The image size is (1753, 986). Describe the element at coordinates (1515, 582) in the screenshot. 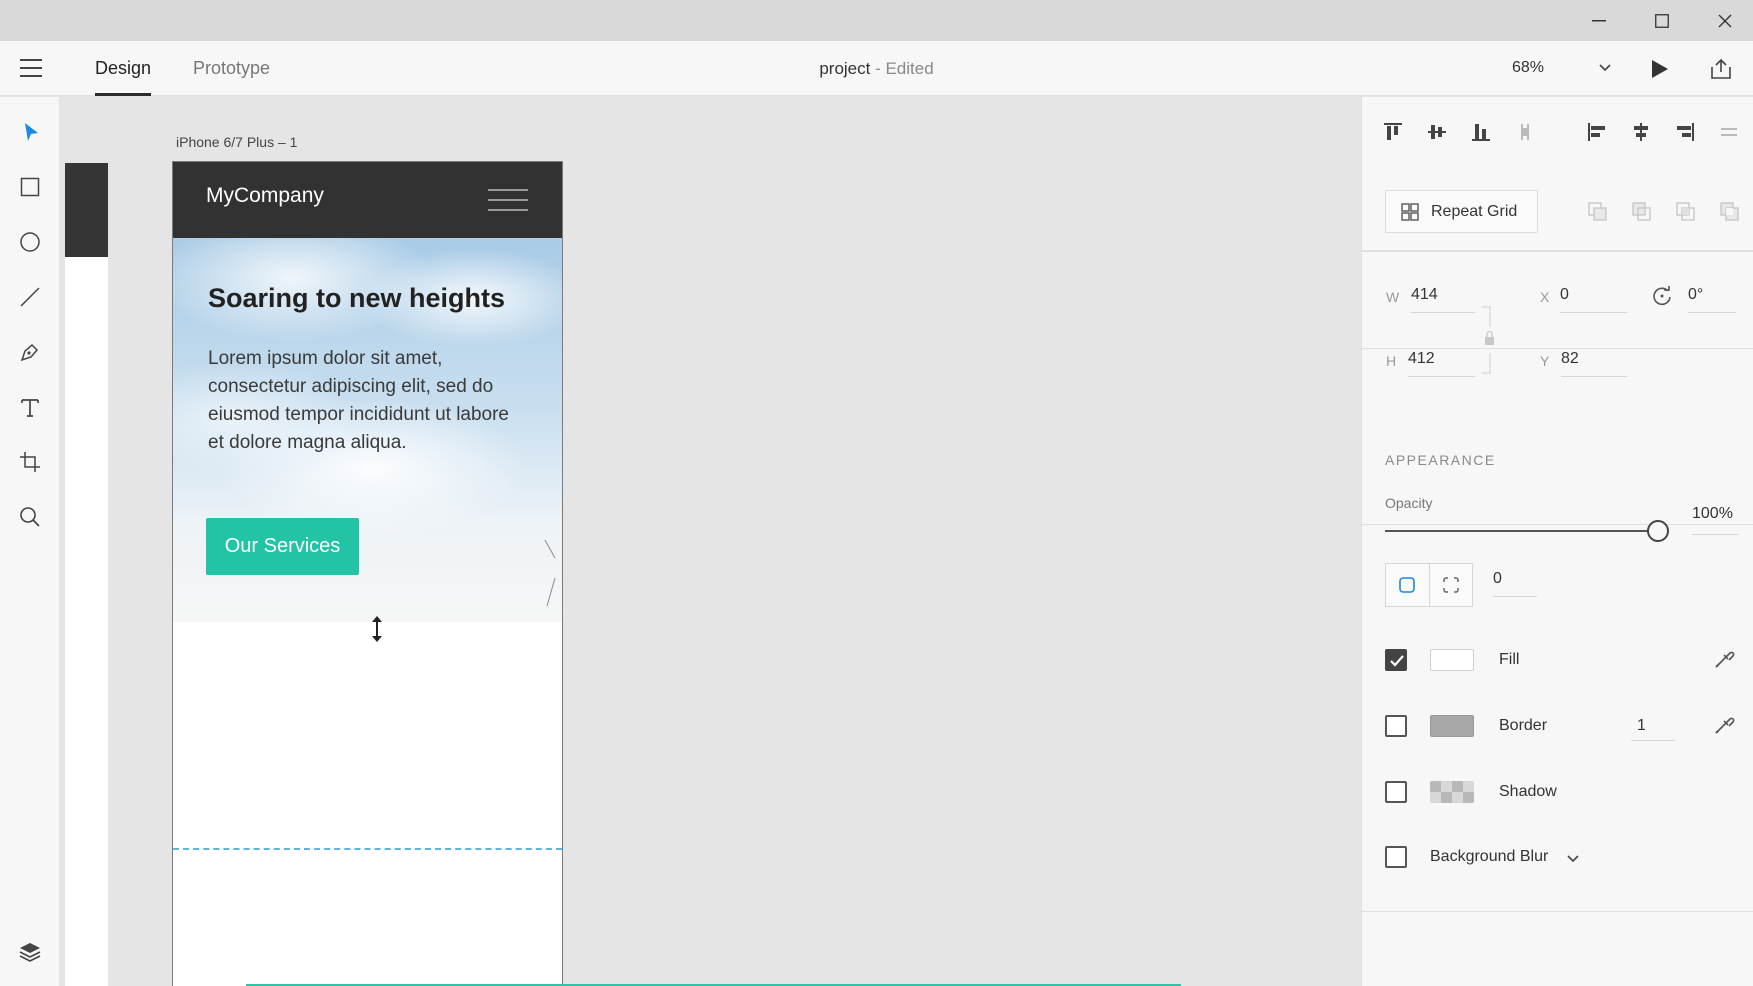

I see `corner-radius-input: 0` at that location.